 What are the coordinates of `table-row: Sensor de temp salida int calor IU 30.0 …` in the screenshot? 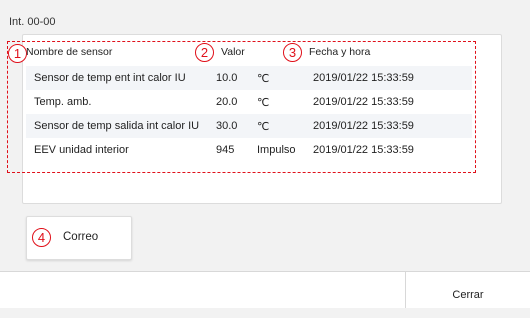 It's located at (249, 126).